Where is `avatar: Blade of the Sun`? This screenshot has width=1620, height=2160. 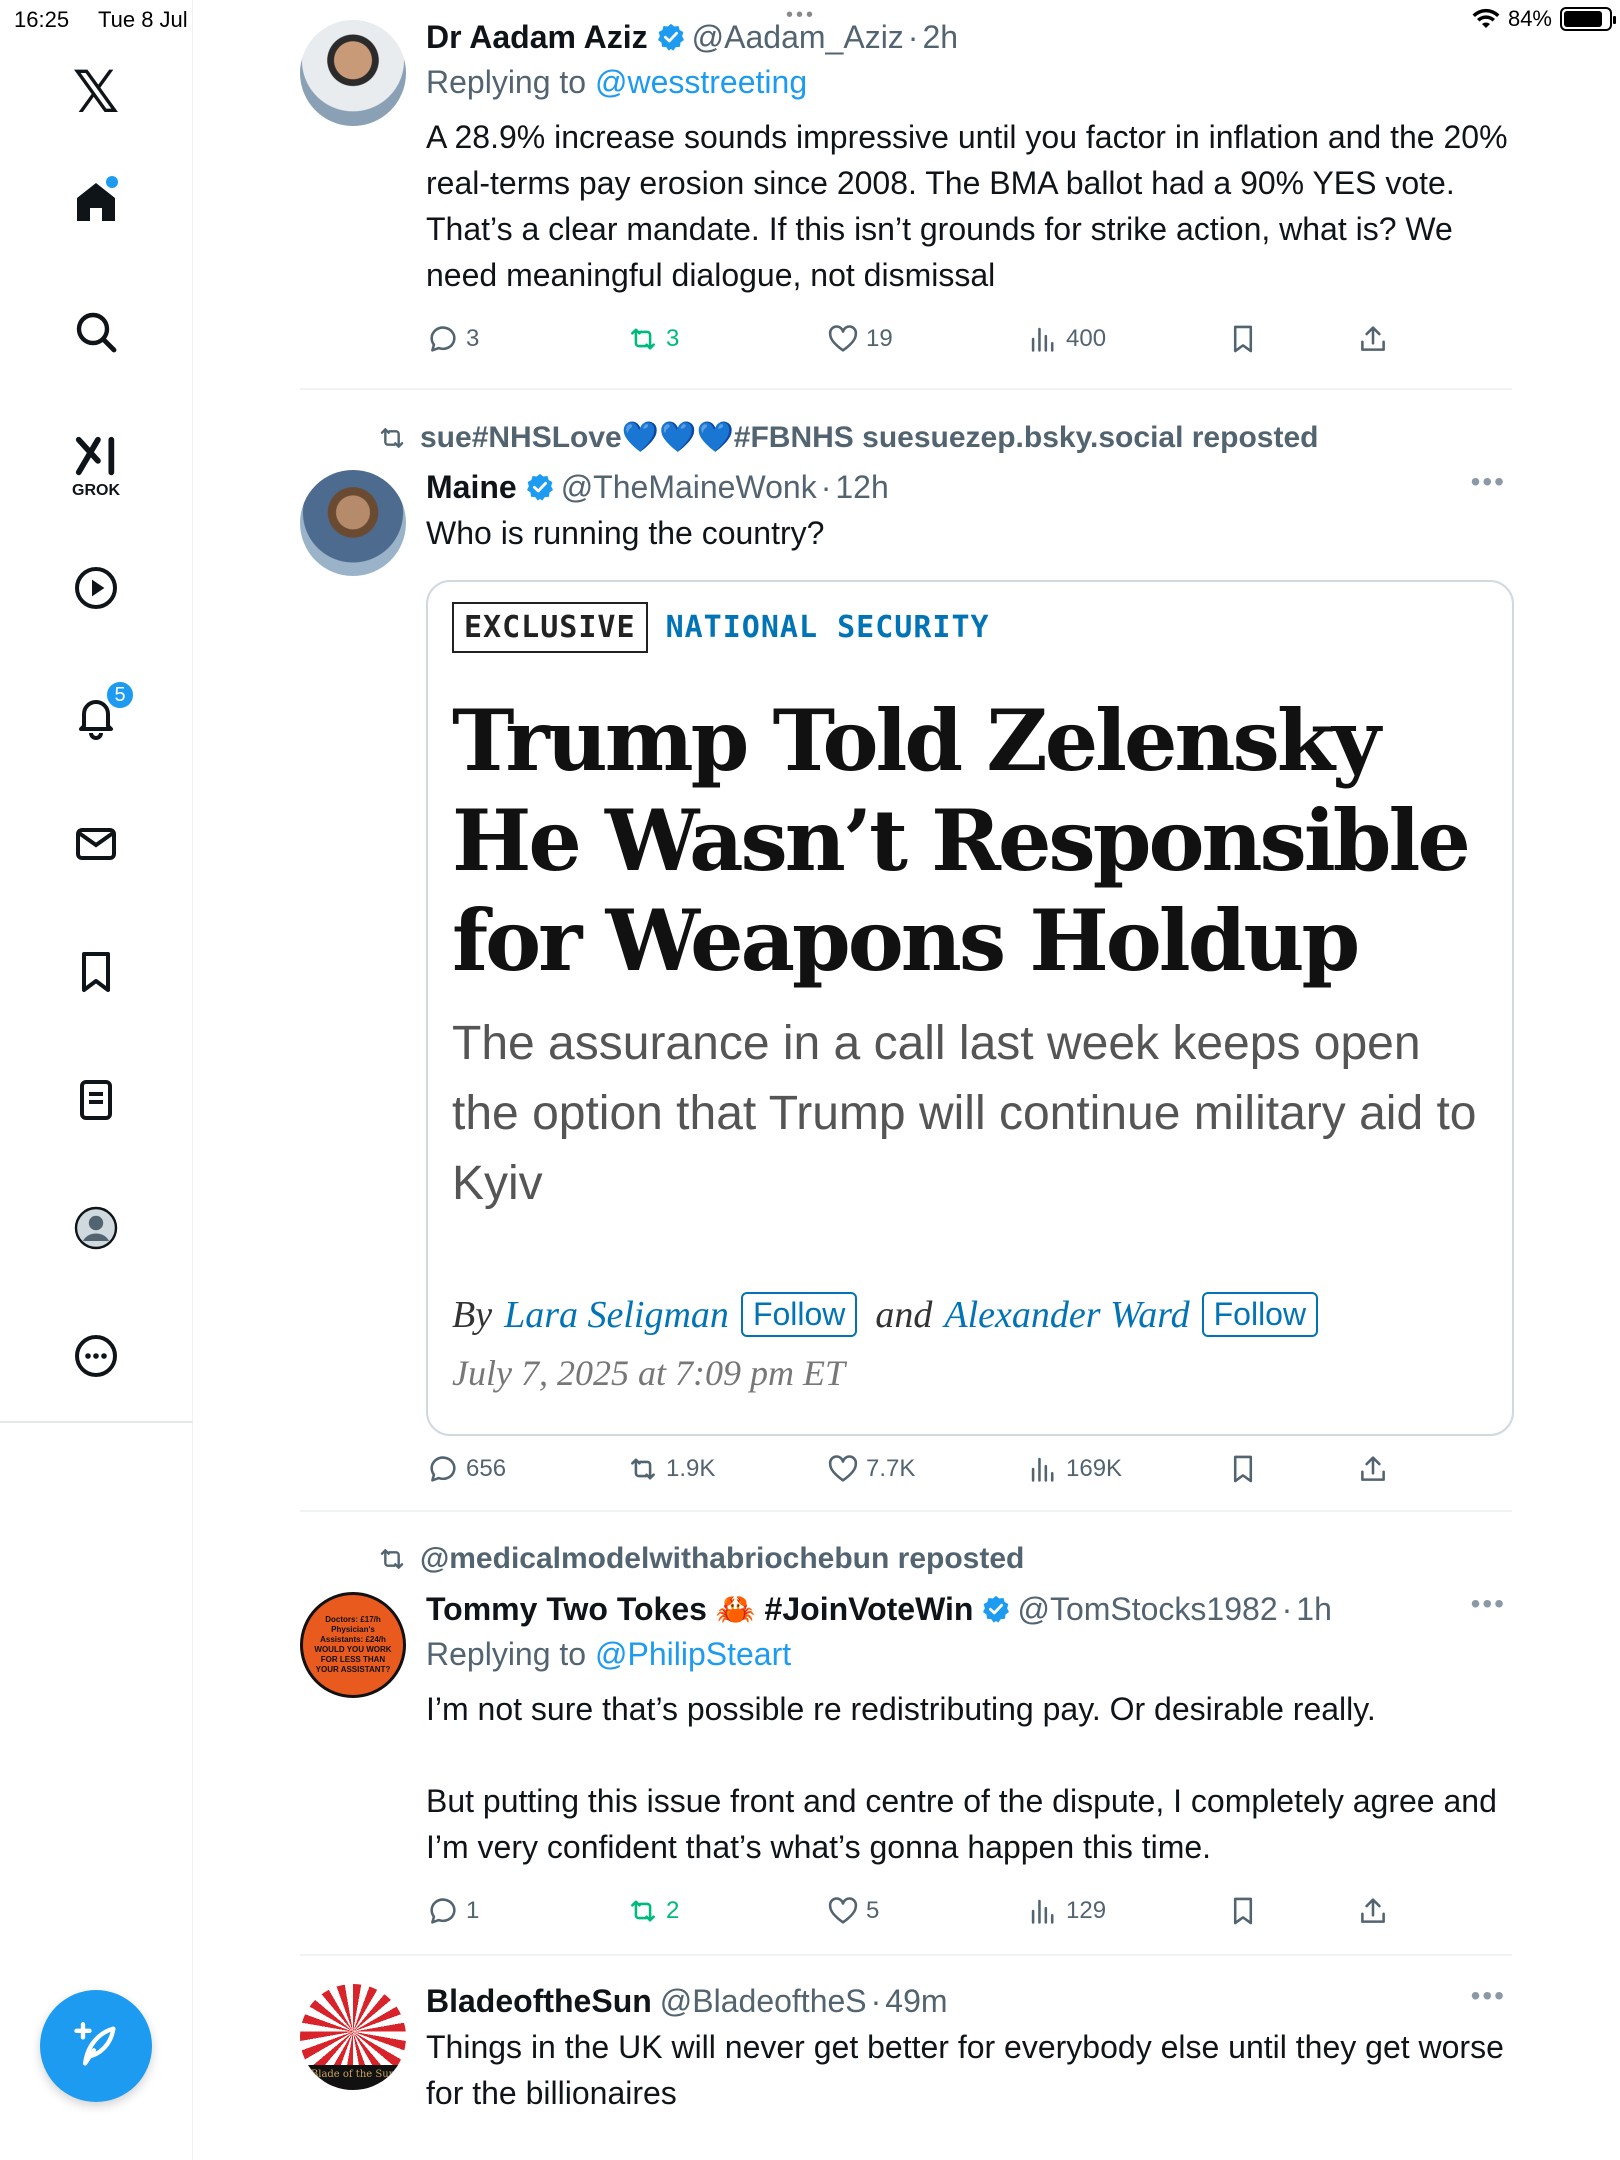 avatar: Blade of the Sun is located at coordinates (353, 2037).